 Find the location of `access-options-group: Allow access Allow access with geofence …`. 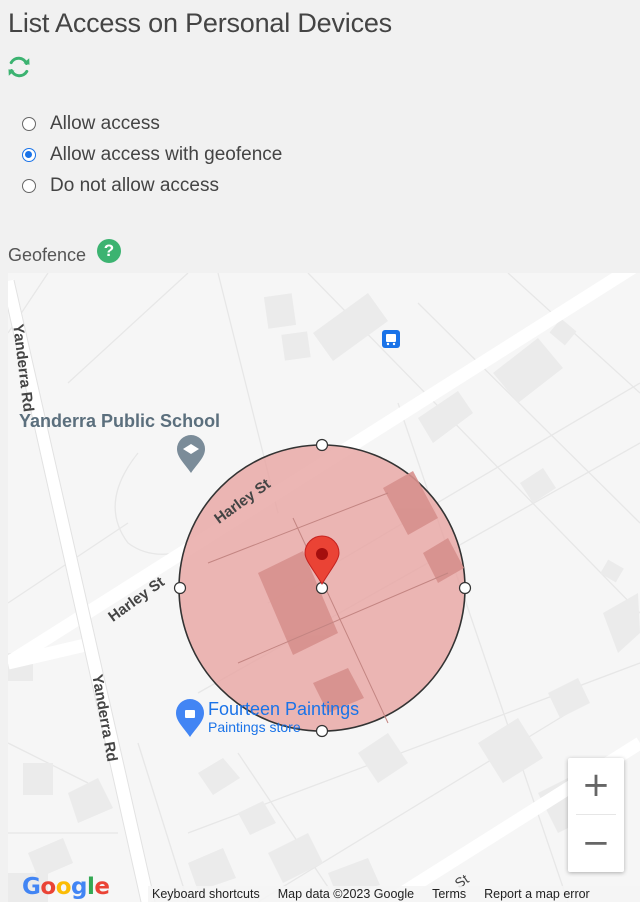

access-options-group: Allow access Allow access with geofence … is located at coordinates (152, 154).